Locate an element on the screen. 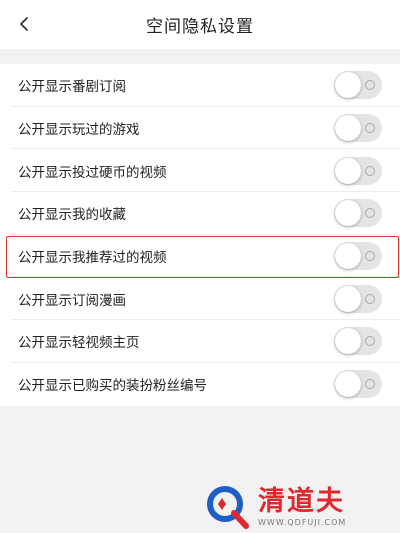 This screenshot has width=400, height=533. setting-label: 公开显示我的收藏 is located at coordinates (72, 215).